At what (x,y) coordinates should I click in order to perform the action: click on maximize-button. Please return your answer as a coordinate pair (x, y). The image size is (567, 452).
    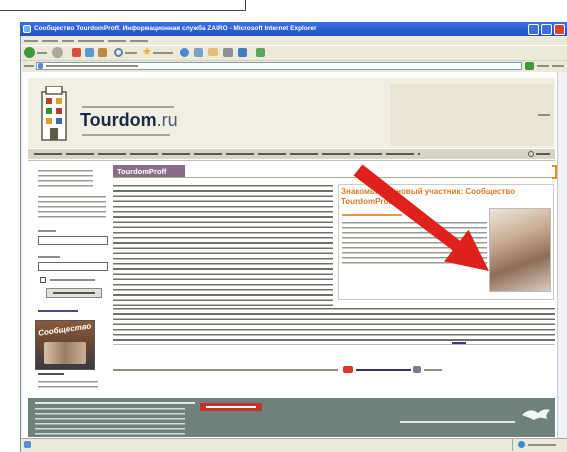
    Looking at the image, I should click on (546, 29).